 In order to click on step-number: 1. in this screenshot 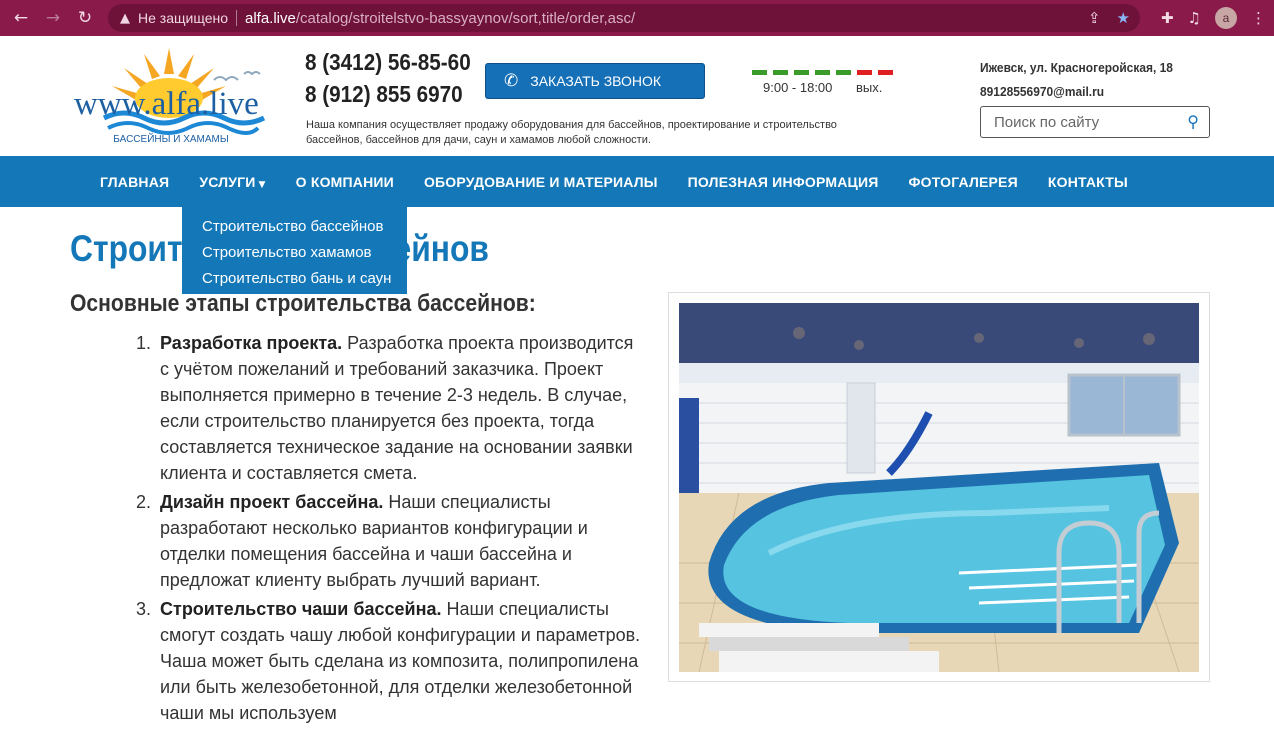, I will do `click(144, 343)`.